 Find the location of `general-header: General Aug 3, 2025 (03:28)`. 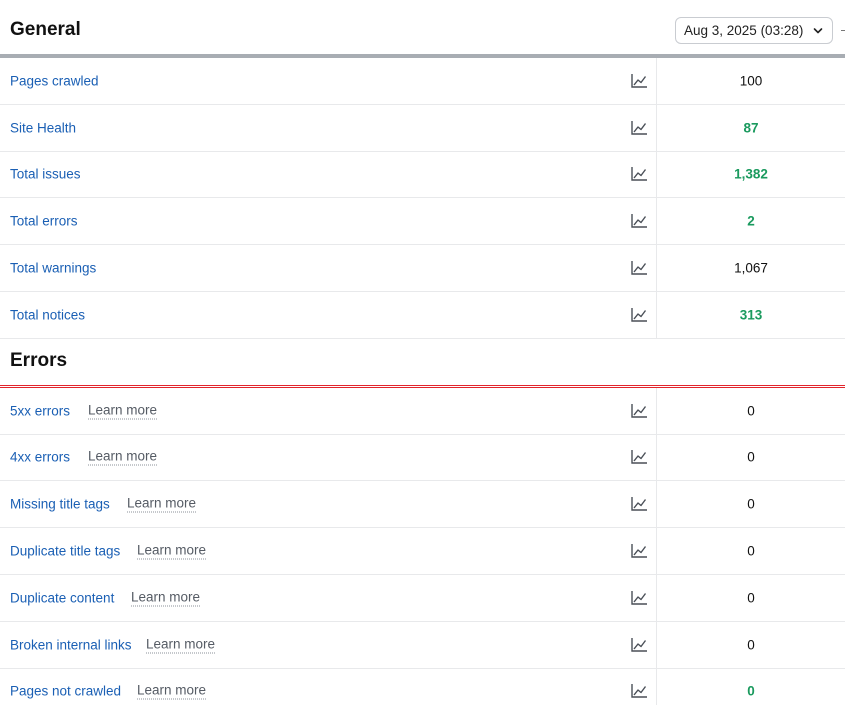

general-header: General Aug 3, 2025 (03:28) is located at coordinates (422, 29).